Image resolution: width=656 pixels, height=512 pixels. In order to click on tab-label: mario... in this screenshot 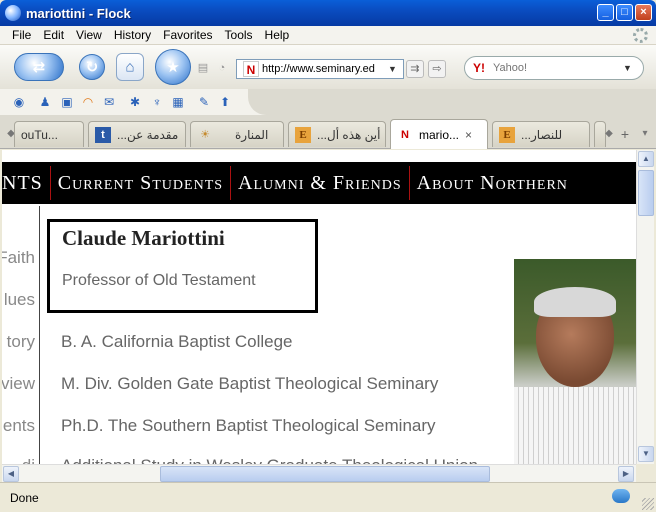, I will do `click(439, 134)`.